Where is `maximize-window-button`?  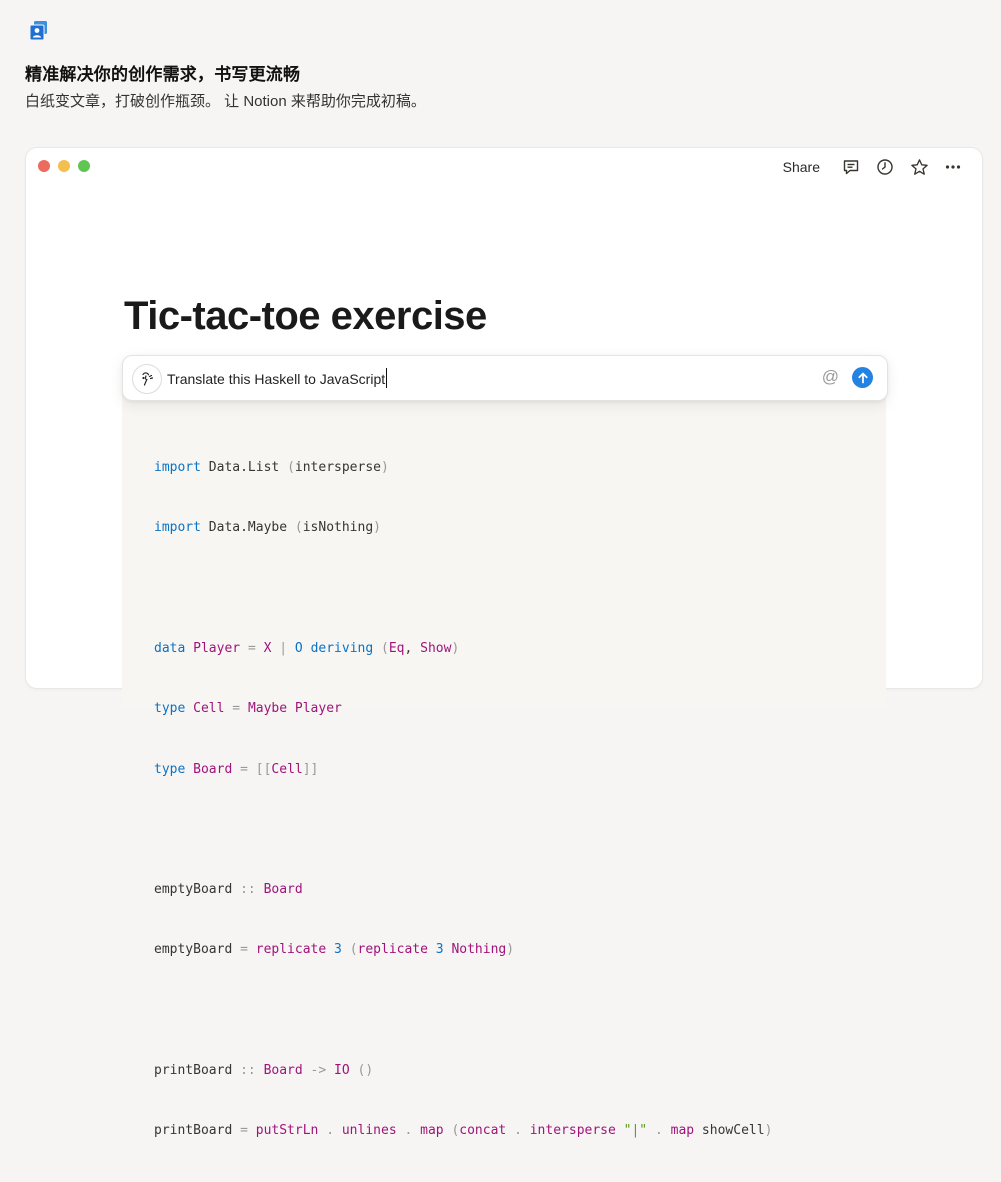 maximize-window-button is located at coordinates (84, 166).